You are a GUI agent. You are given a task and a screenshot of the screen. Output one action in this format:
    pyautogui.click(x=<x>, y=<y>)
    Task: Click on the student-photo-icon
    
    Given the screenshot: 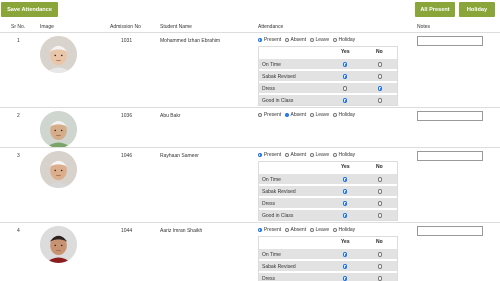 What is the action you would take?
    pyautogui.click(x=58, y=129)
    